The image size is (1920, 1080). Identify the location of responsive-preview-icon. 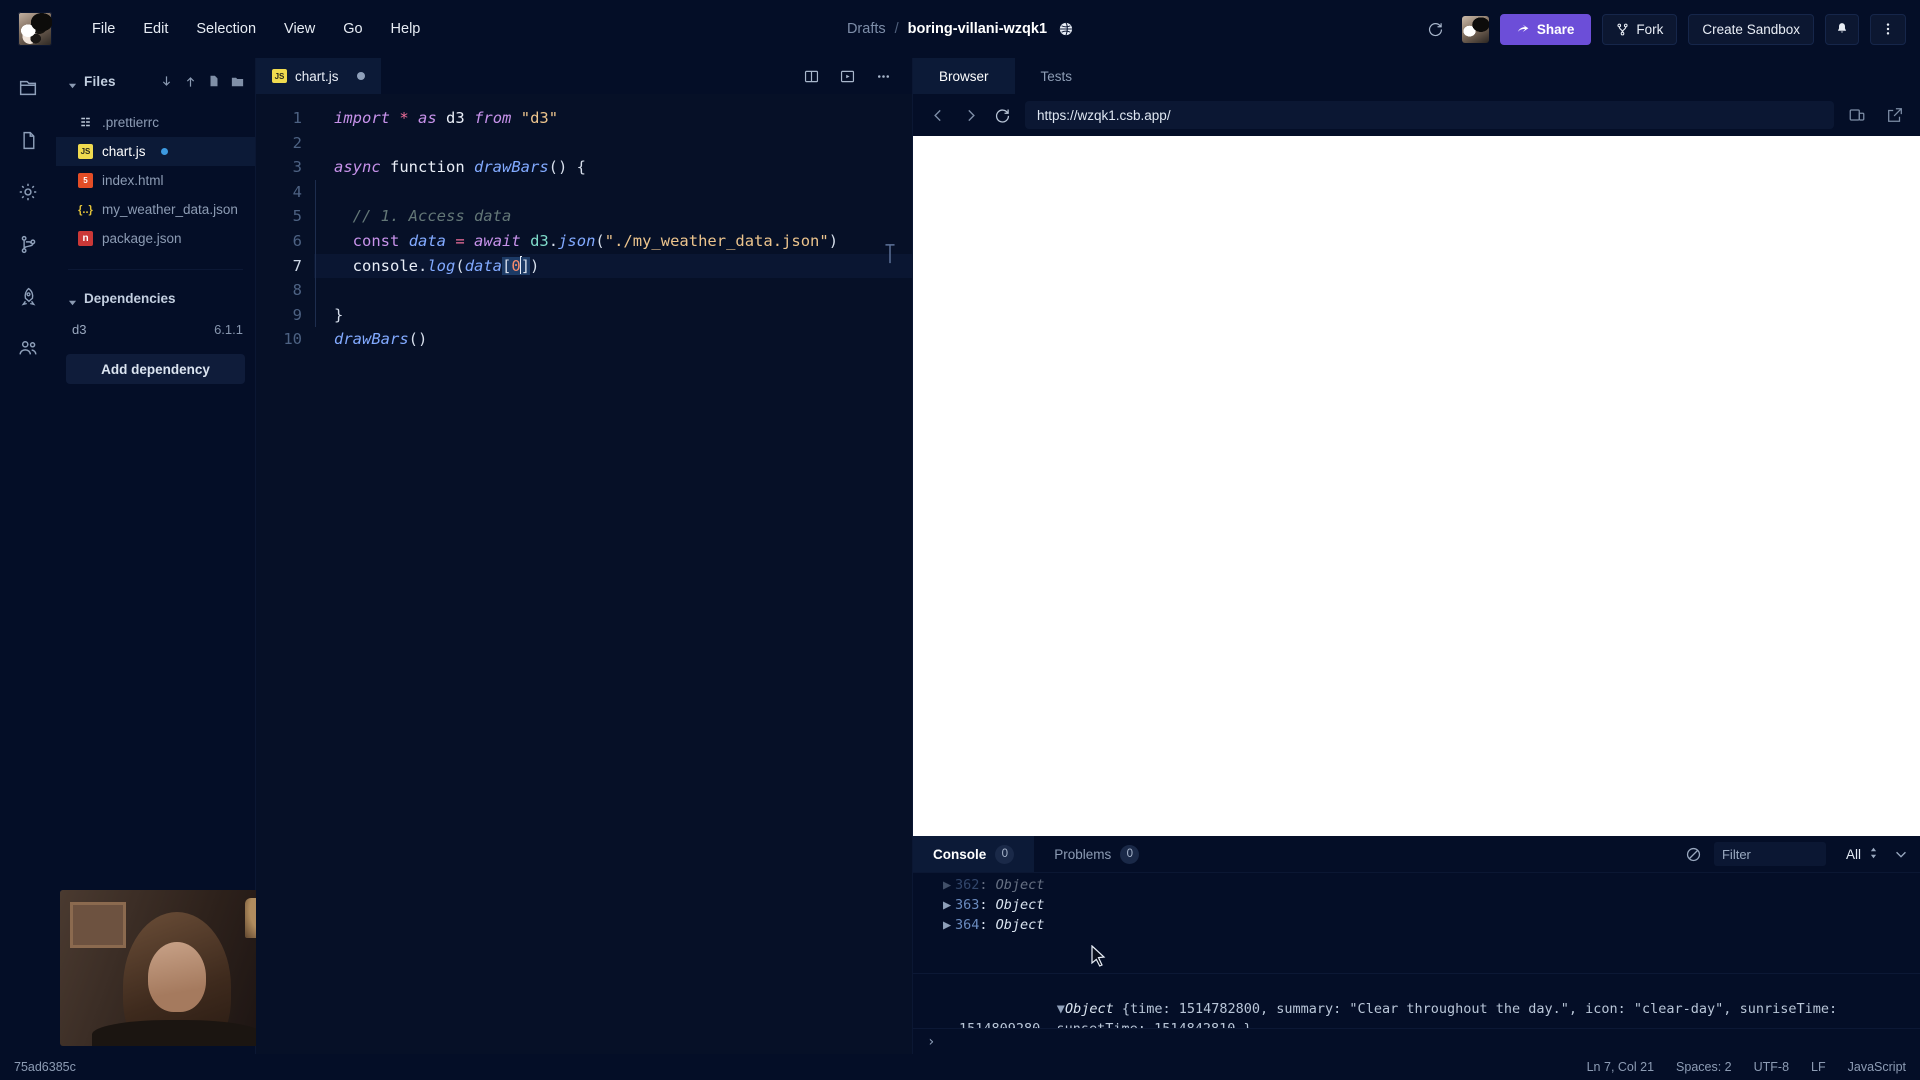
(1857, 115).